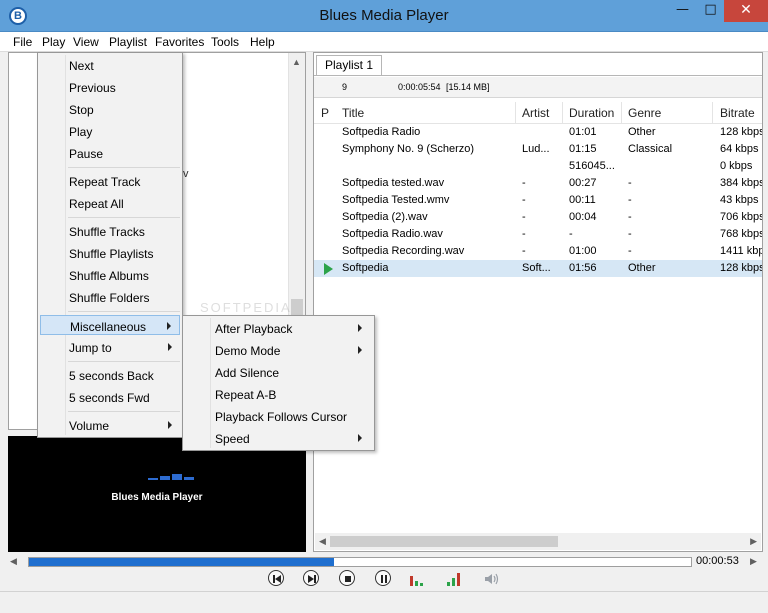  Describe the element at coordinates (110, 275) in the screenshot. I see `menu-item-shuffle-albums: Shuffle Albums` at that location.